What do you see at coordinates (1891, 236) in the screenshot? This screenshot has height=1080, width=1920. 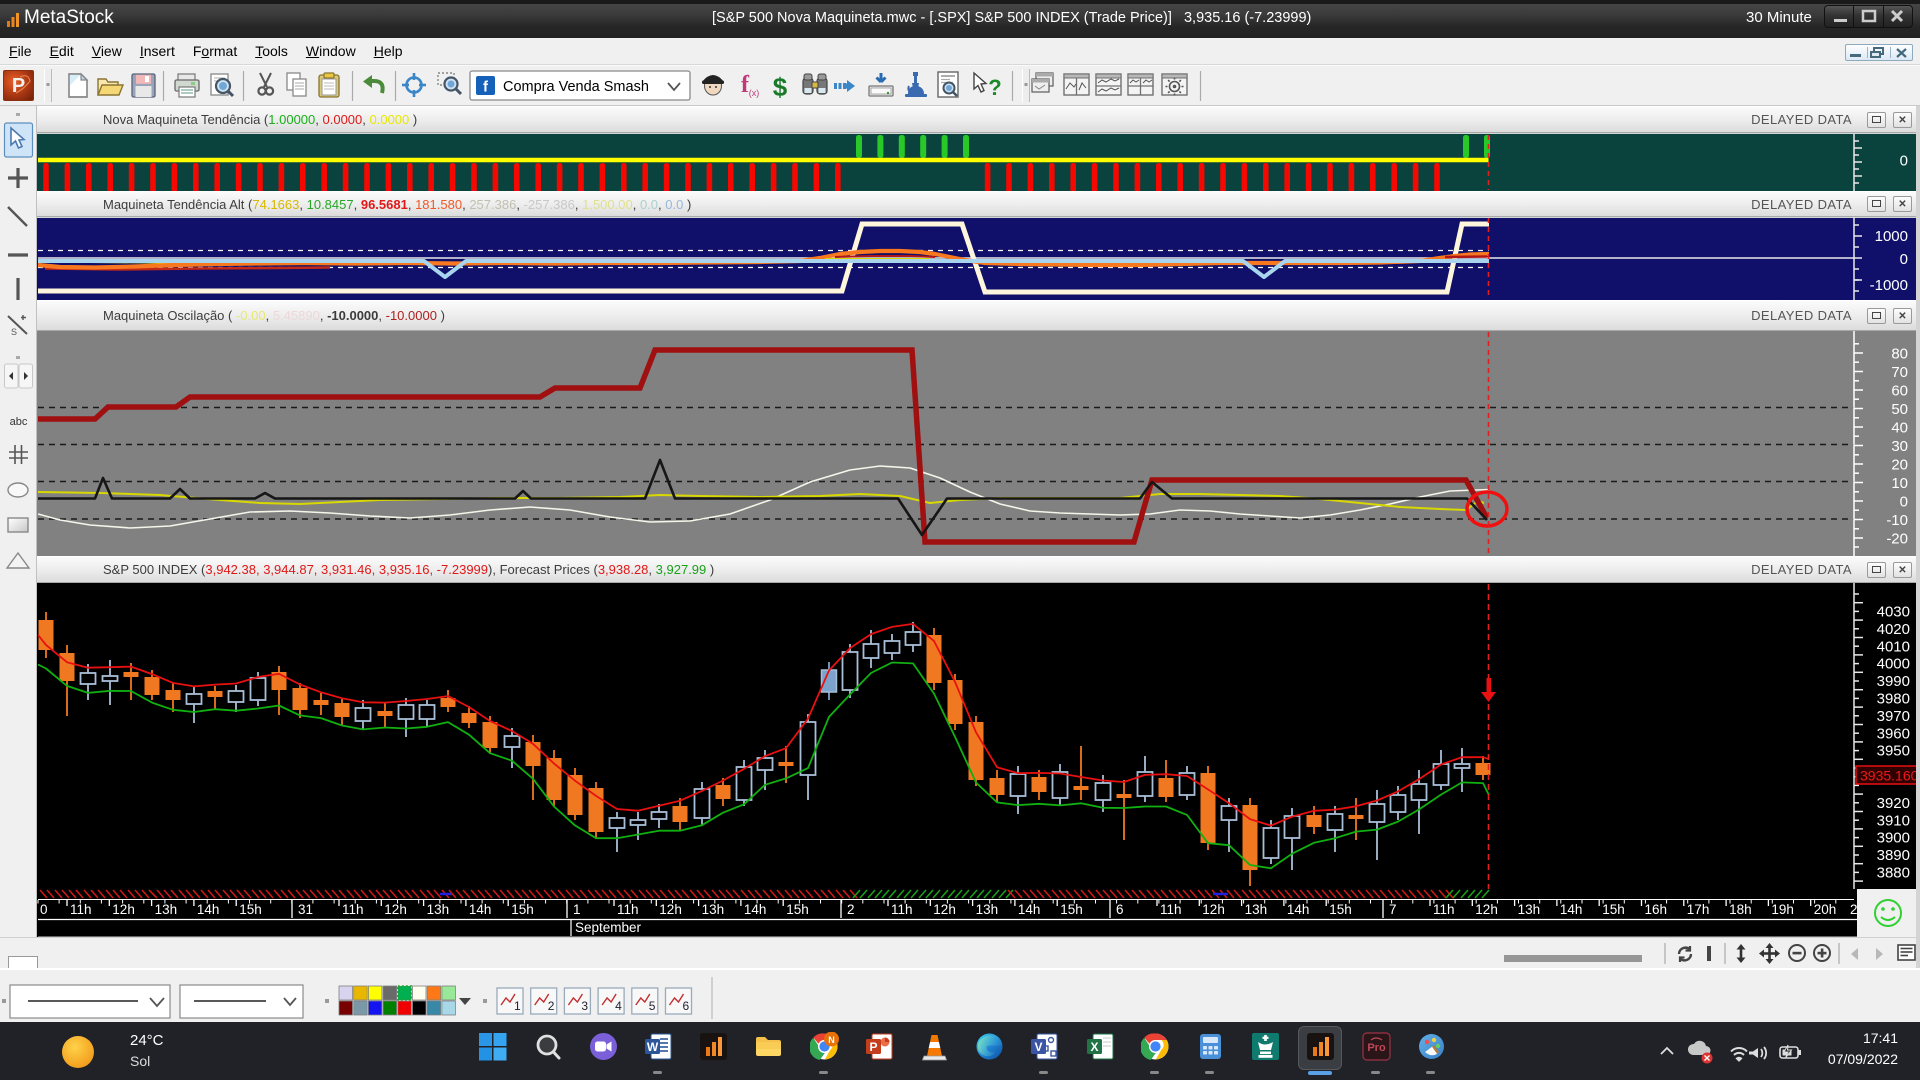 I see `svg-text: 1000` at bounding box center [1891, 236].